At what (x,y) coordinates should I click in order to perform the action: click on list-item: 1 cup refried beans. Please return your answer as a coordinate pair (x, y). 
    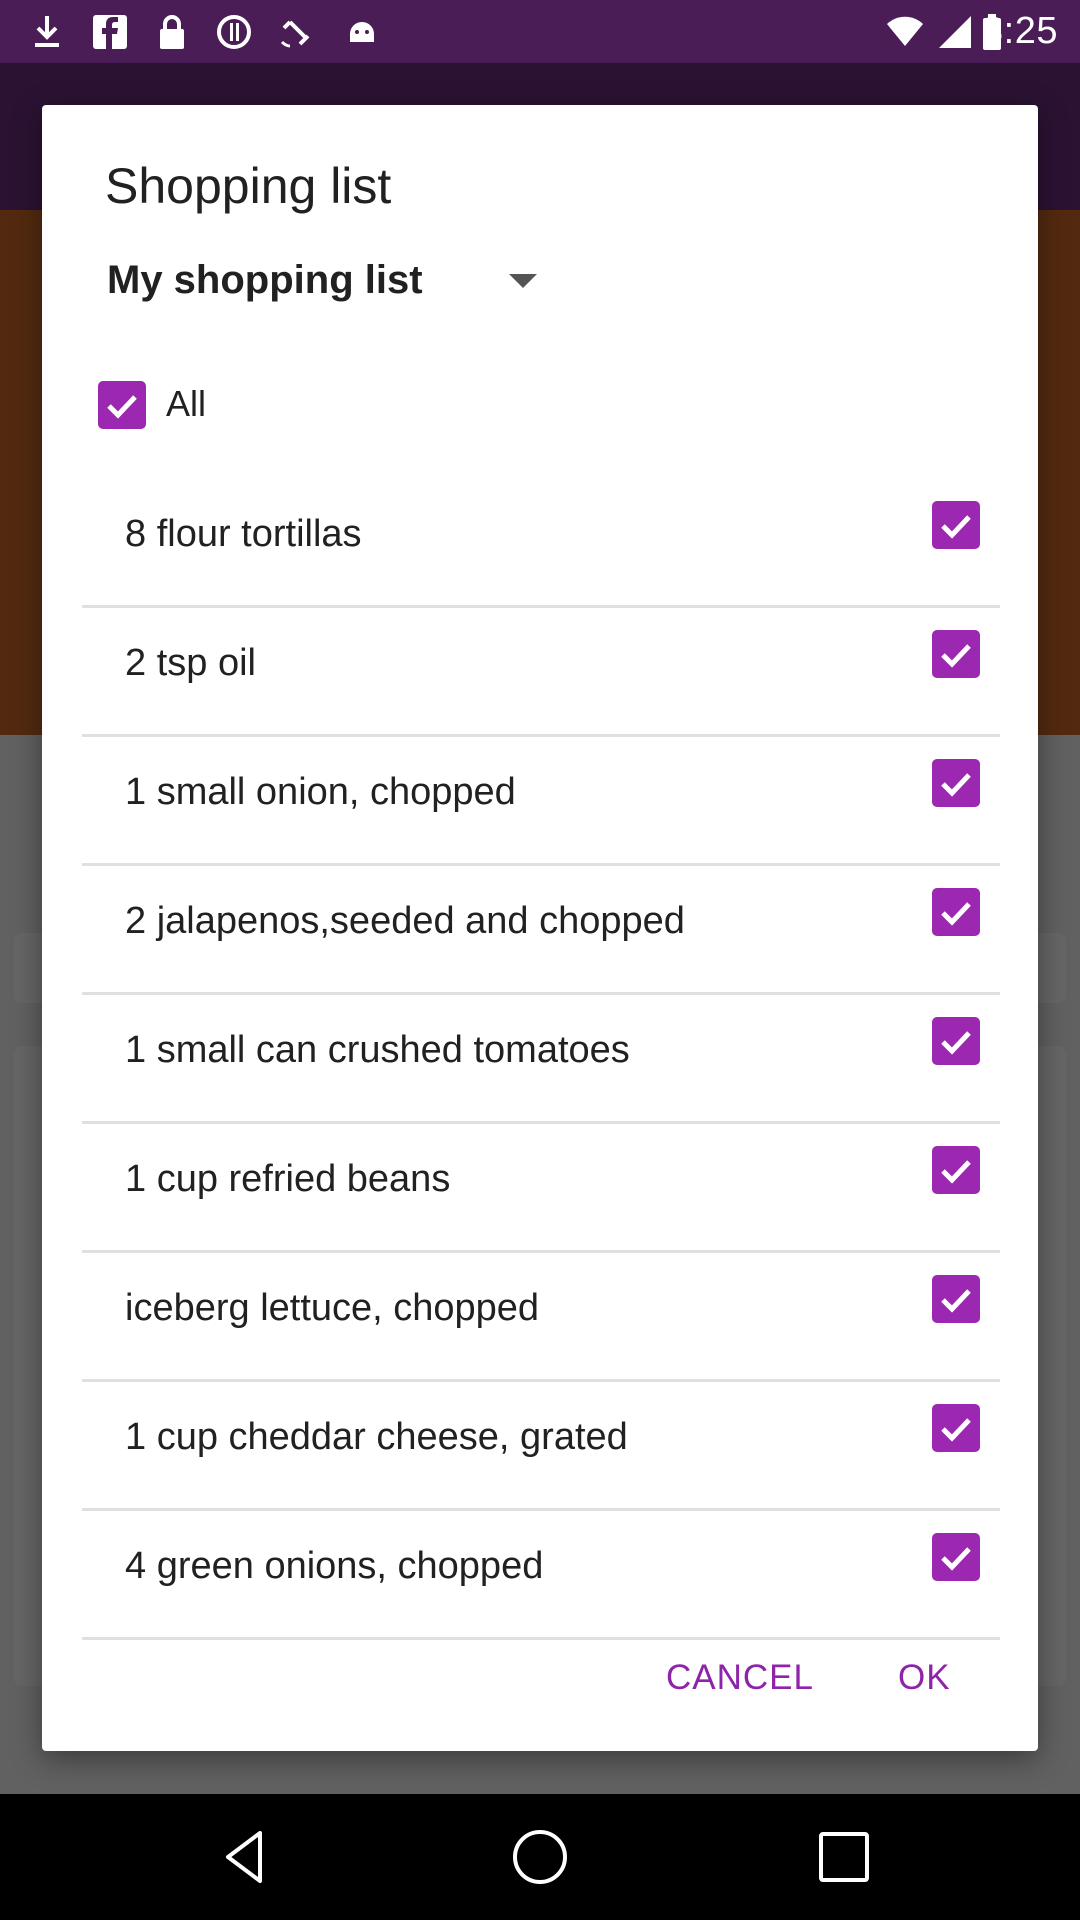
    Looking at the image, I should click on (541, 1188).